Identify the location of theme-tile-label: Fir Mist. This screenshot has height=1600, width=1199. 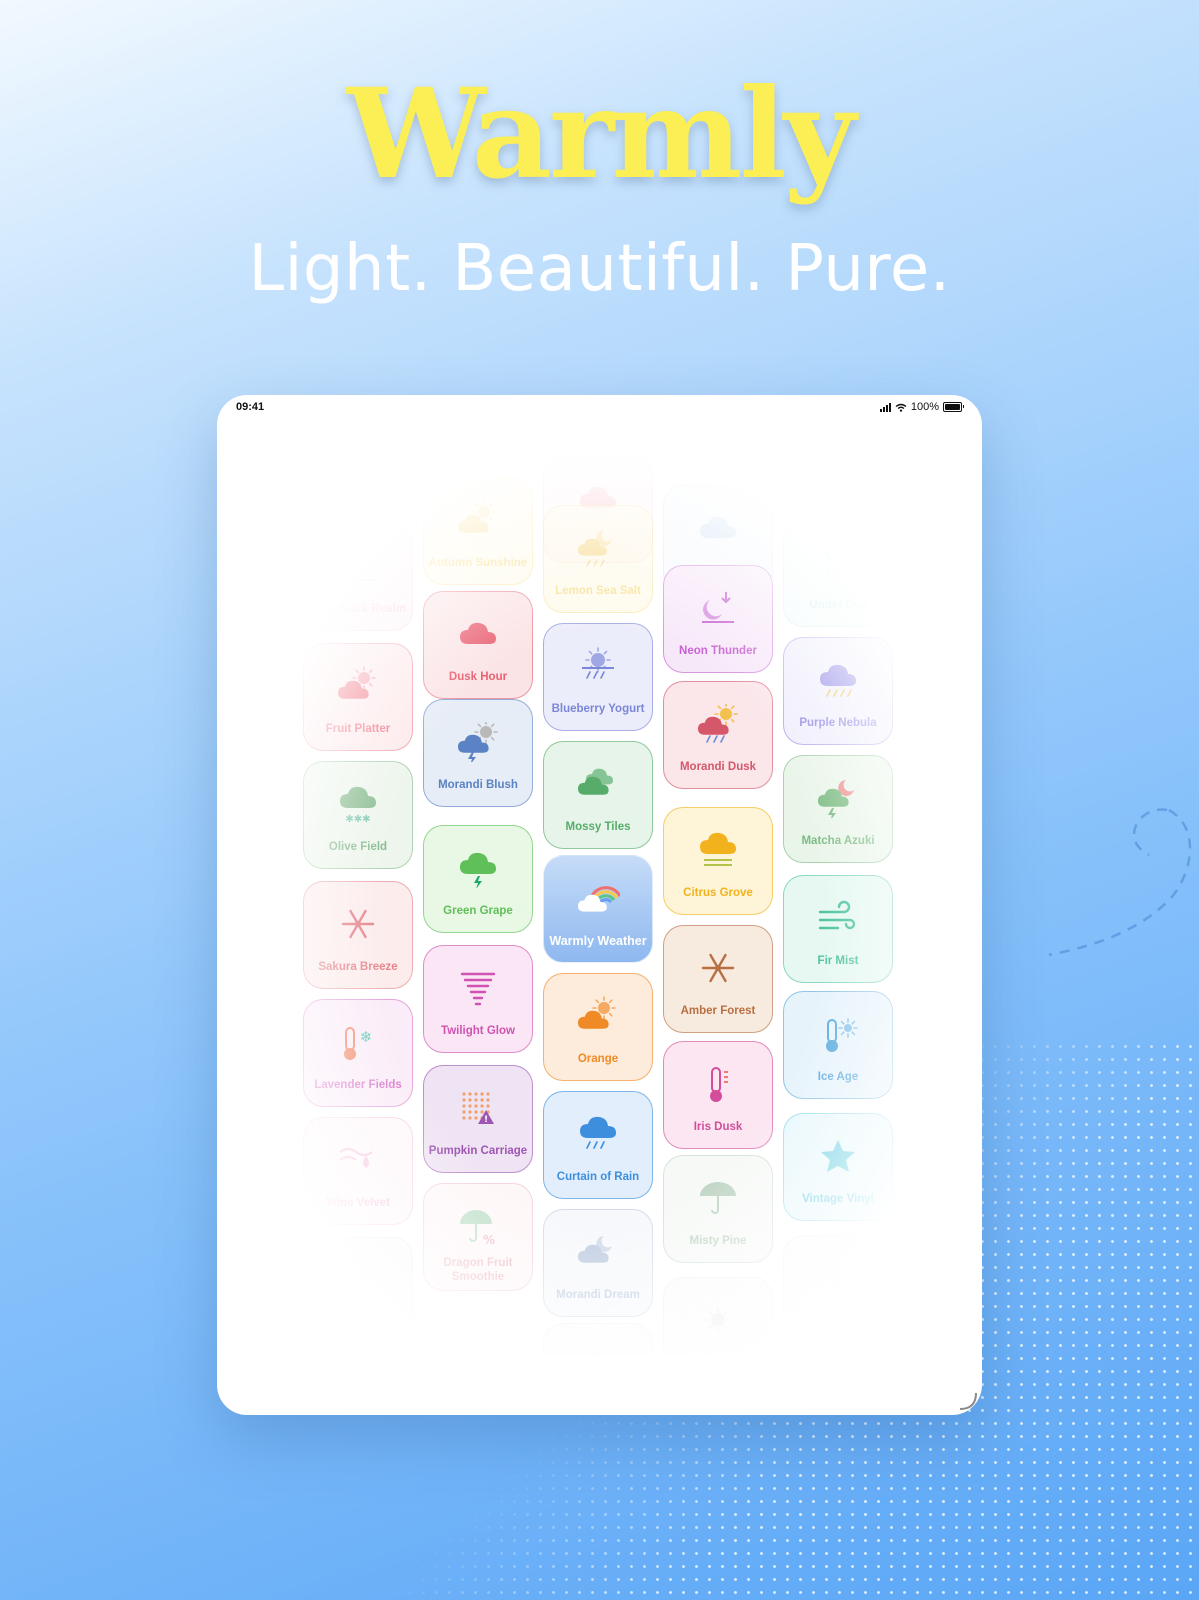
(838, 961).